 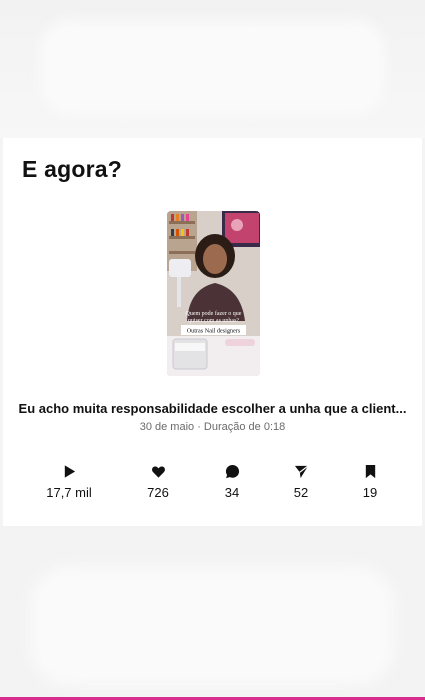 What do you see at coordinates (370, 492) in the screenshot?
I see `stat-saves-value: 19` at bounding box center [370, 492].